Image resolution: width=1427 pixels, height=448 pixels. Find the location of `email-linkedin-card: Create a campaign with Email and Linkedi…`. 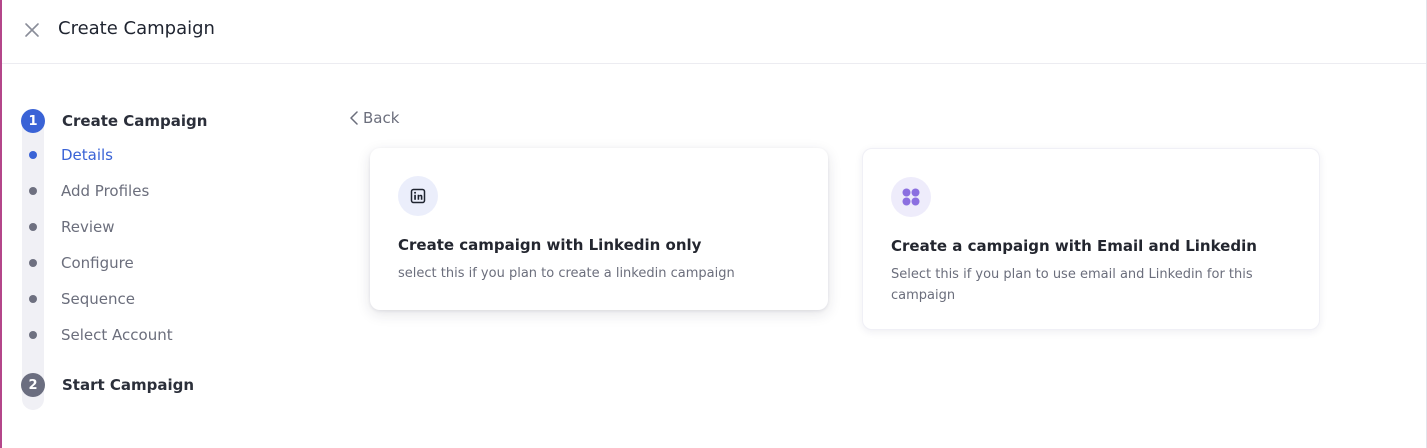

email-linkedin-card: Create a campaign with Email and Linkedi… is located at coordinates (1091, 239).